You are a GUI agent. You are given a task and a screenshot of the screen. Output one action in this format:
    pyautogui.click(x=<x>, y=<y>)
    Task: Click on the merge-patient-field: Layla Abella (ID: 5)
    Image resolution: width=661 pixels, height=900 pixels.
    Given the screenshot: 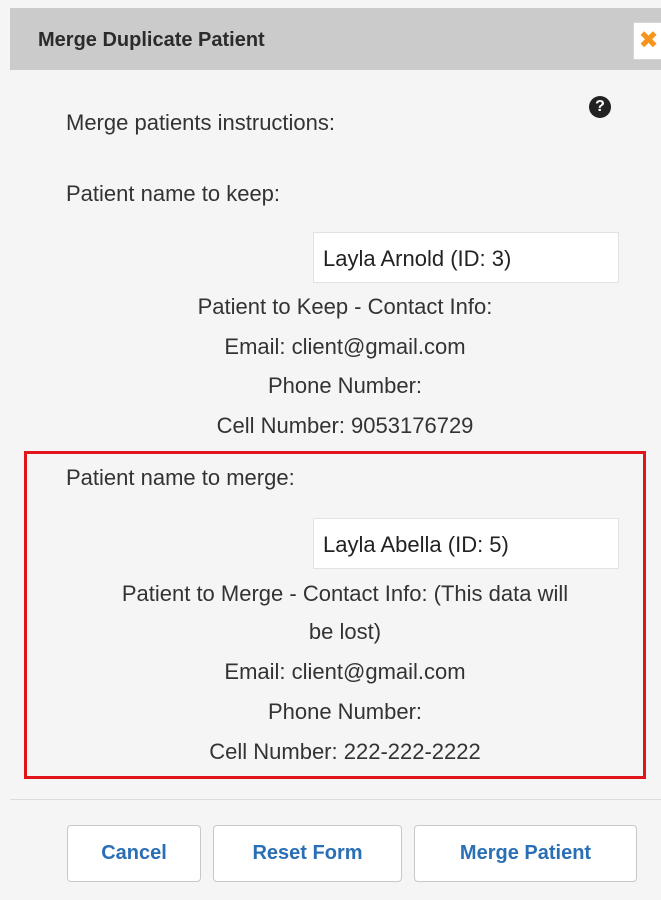 What is the action you would take?
    pyautogui.click(x=466, y=543)
    